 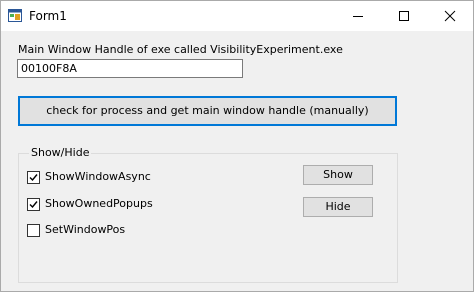 I want to click on groupbox-title: Show/Hide, so click(x=60, y=153).